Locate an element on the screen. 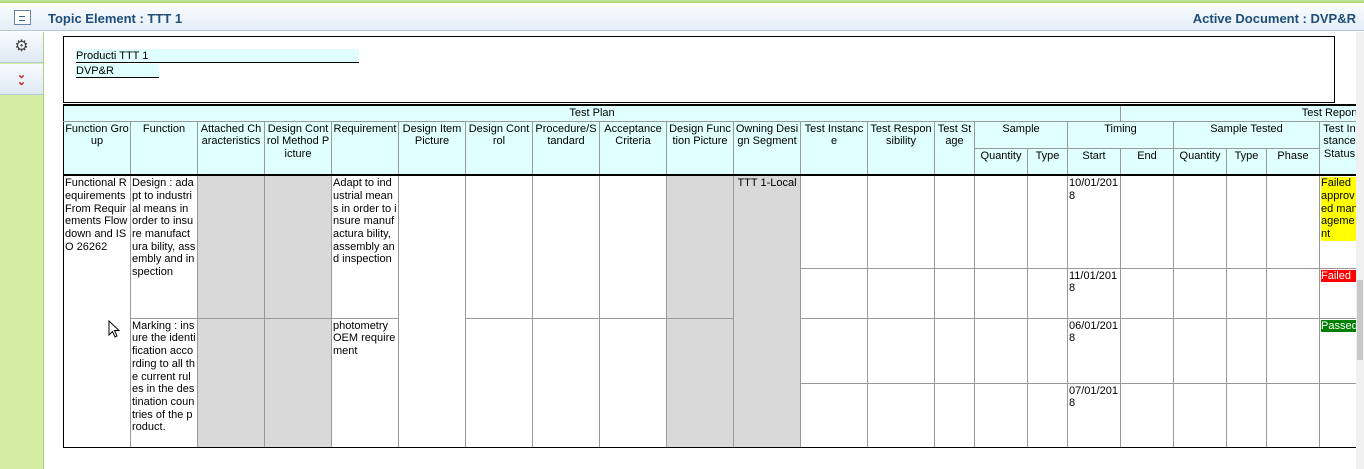  cell-timing-start: 10/01/2018 is located at coordinates (1094, 221).